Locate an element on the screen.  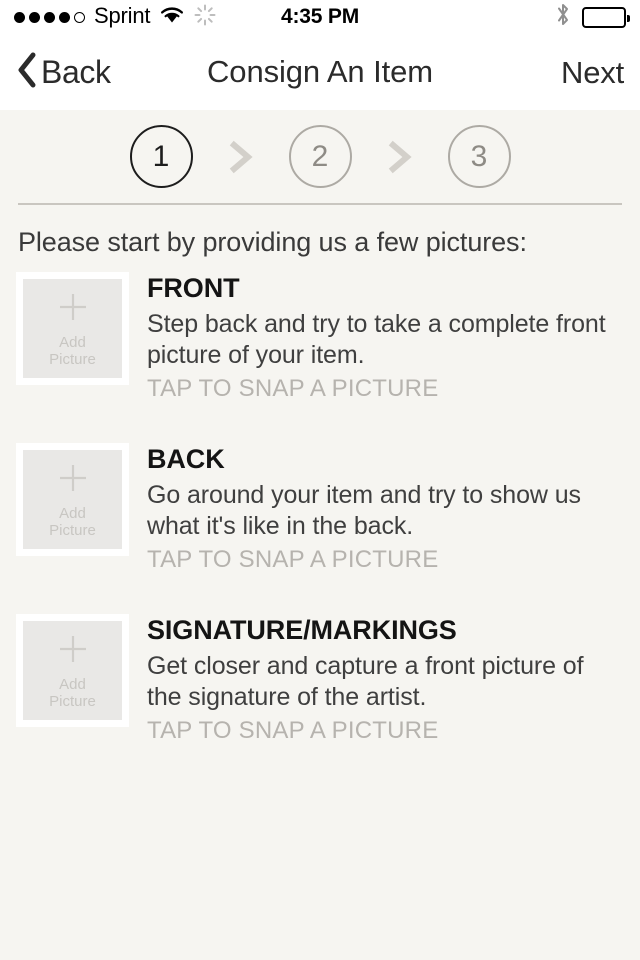
carrier-name: Sprint is located at coordinates (122, 15).